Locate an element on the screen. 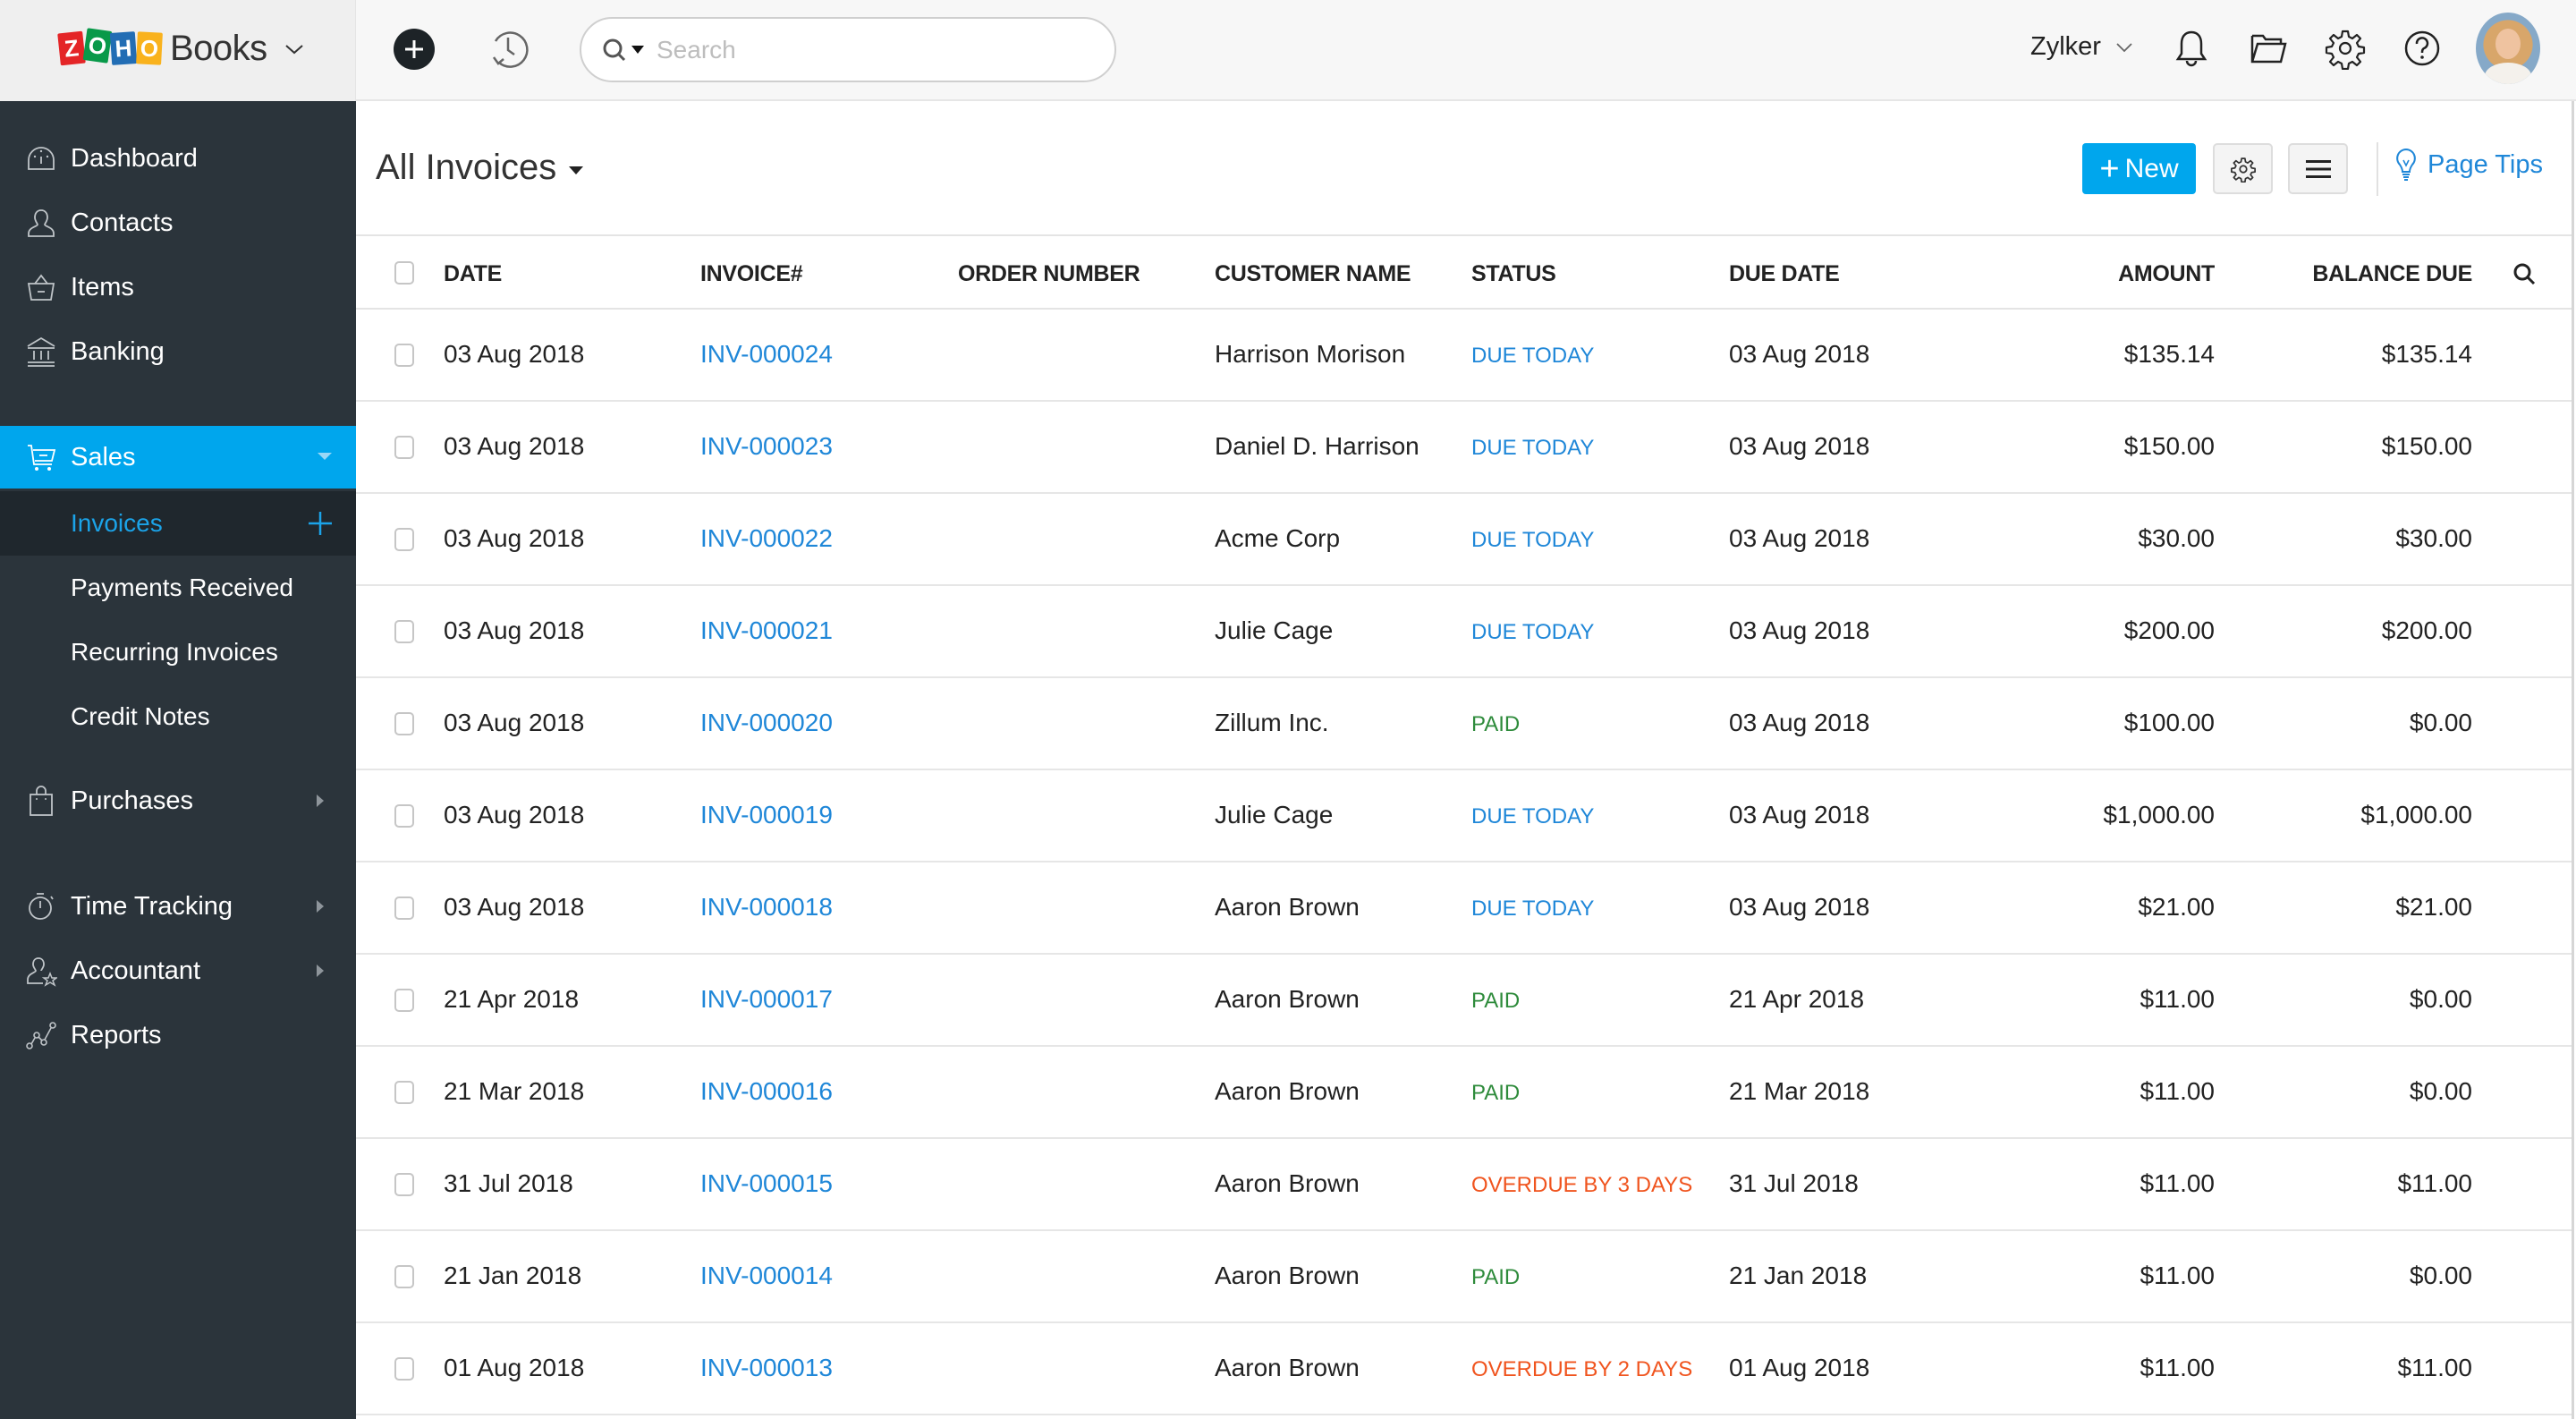 The height and width of the screenshot is (1419, 2576). cell-status-badge: PAID is located at coordinates (1496, 1093).